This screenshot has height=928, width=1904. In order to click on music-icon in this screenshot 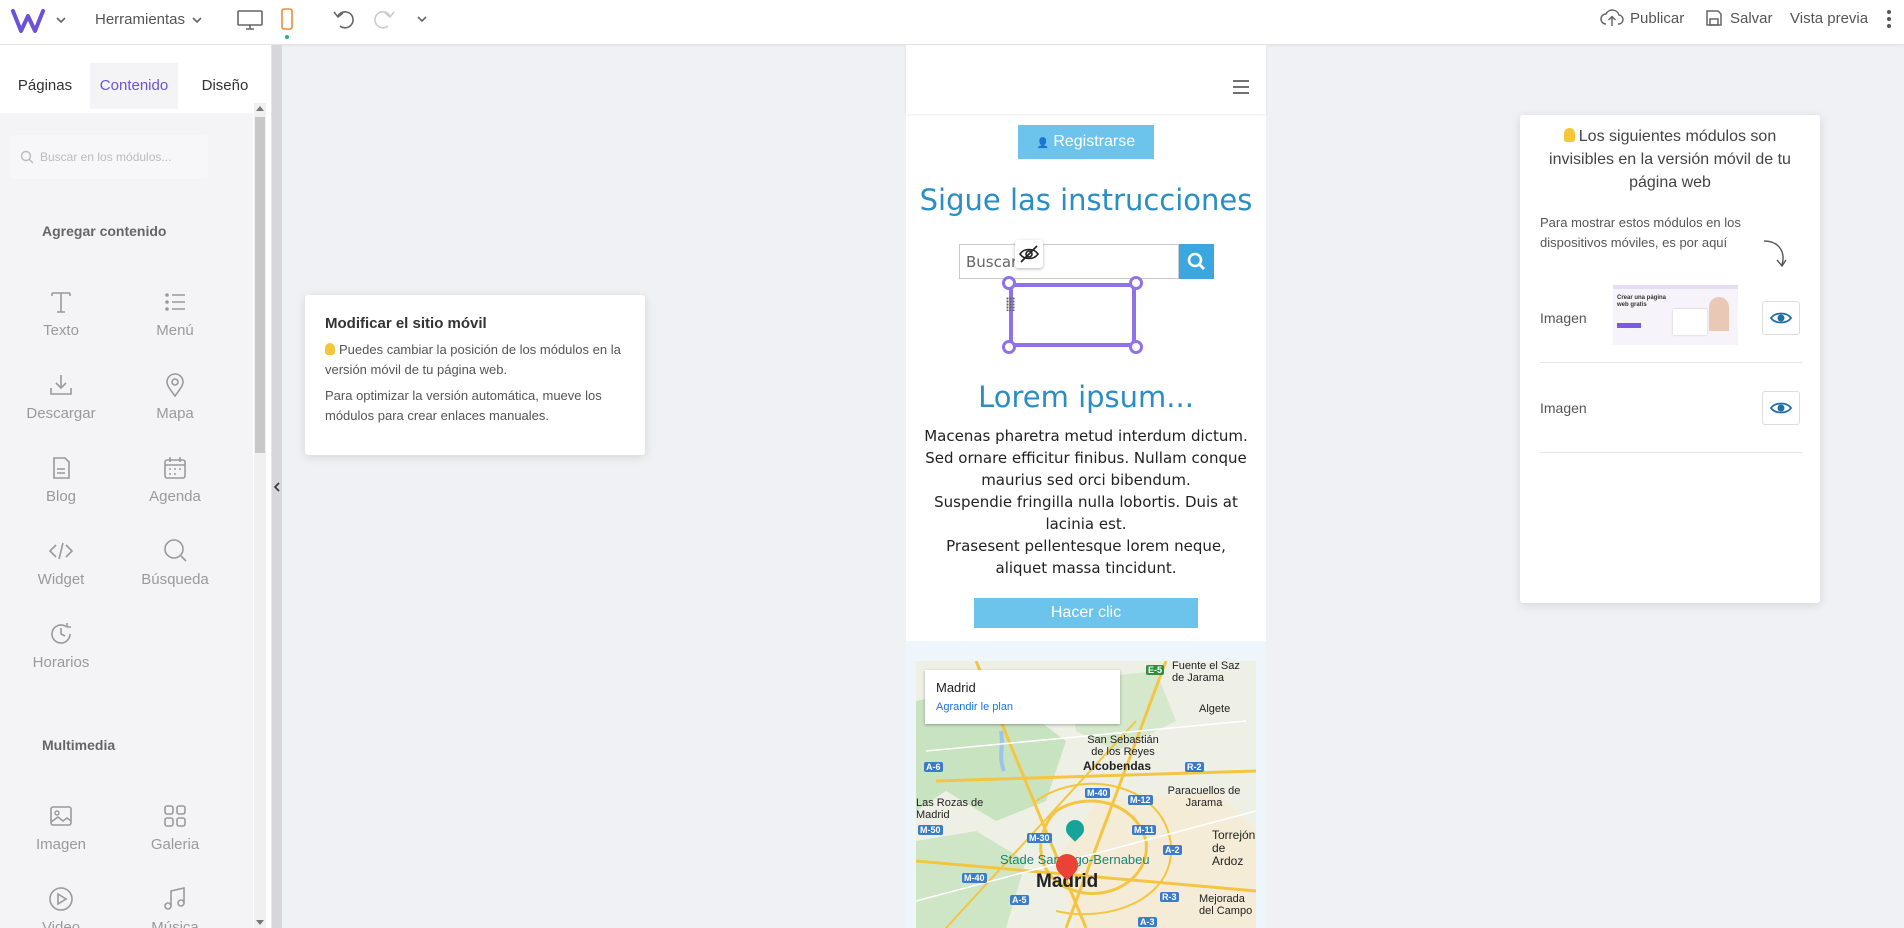, I will do `click(175, 899)`.